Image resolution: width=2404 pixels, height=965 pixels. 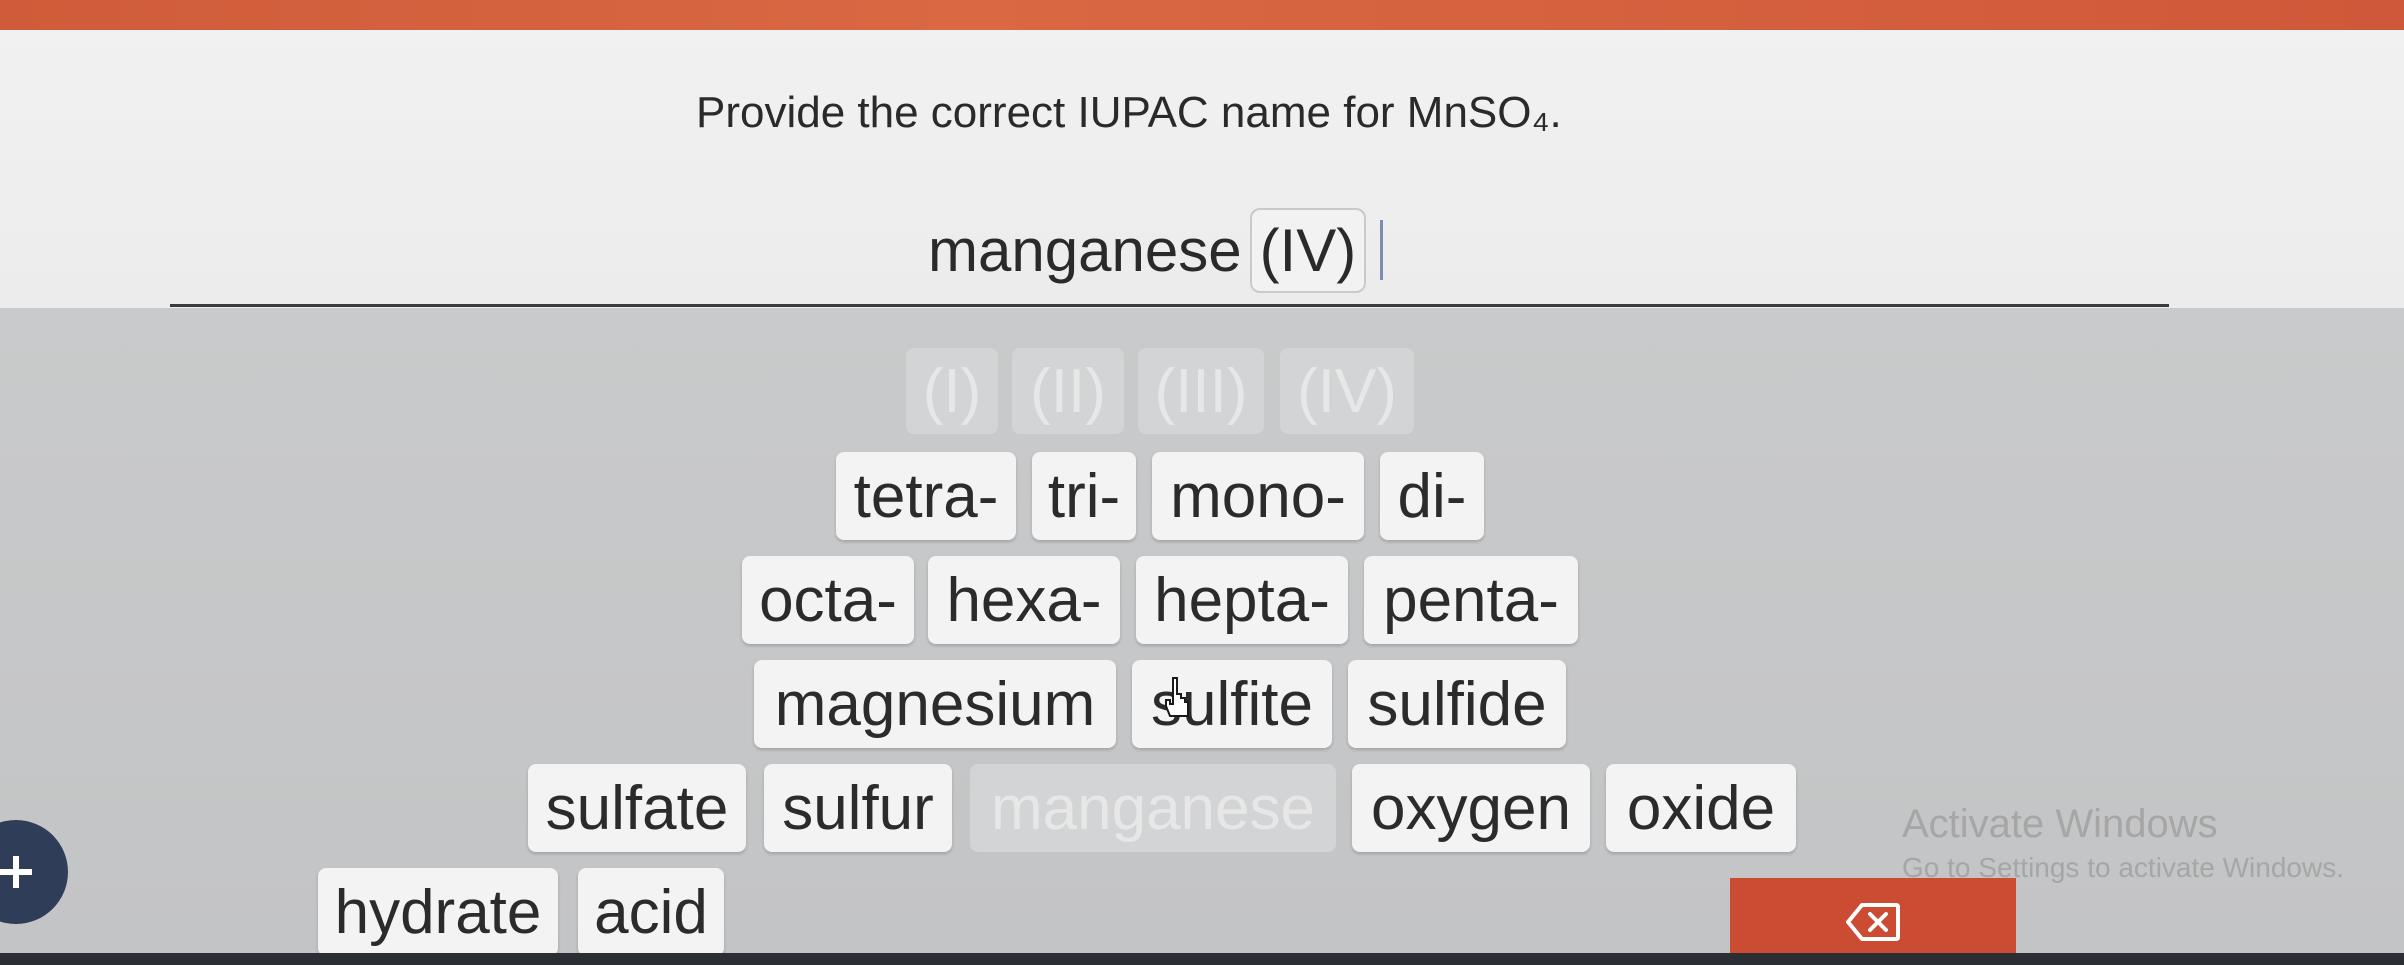 What do you see at coordinates (1258, 496) in the screenshot?
I see `key-mono: mono-` at bounding box center [1258, 496].